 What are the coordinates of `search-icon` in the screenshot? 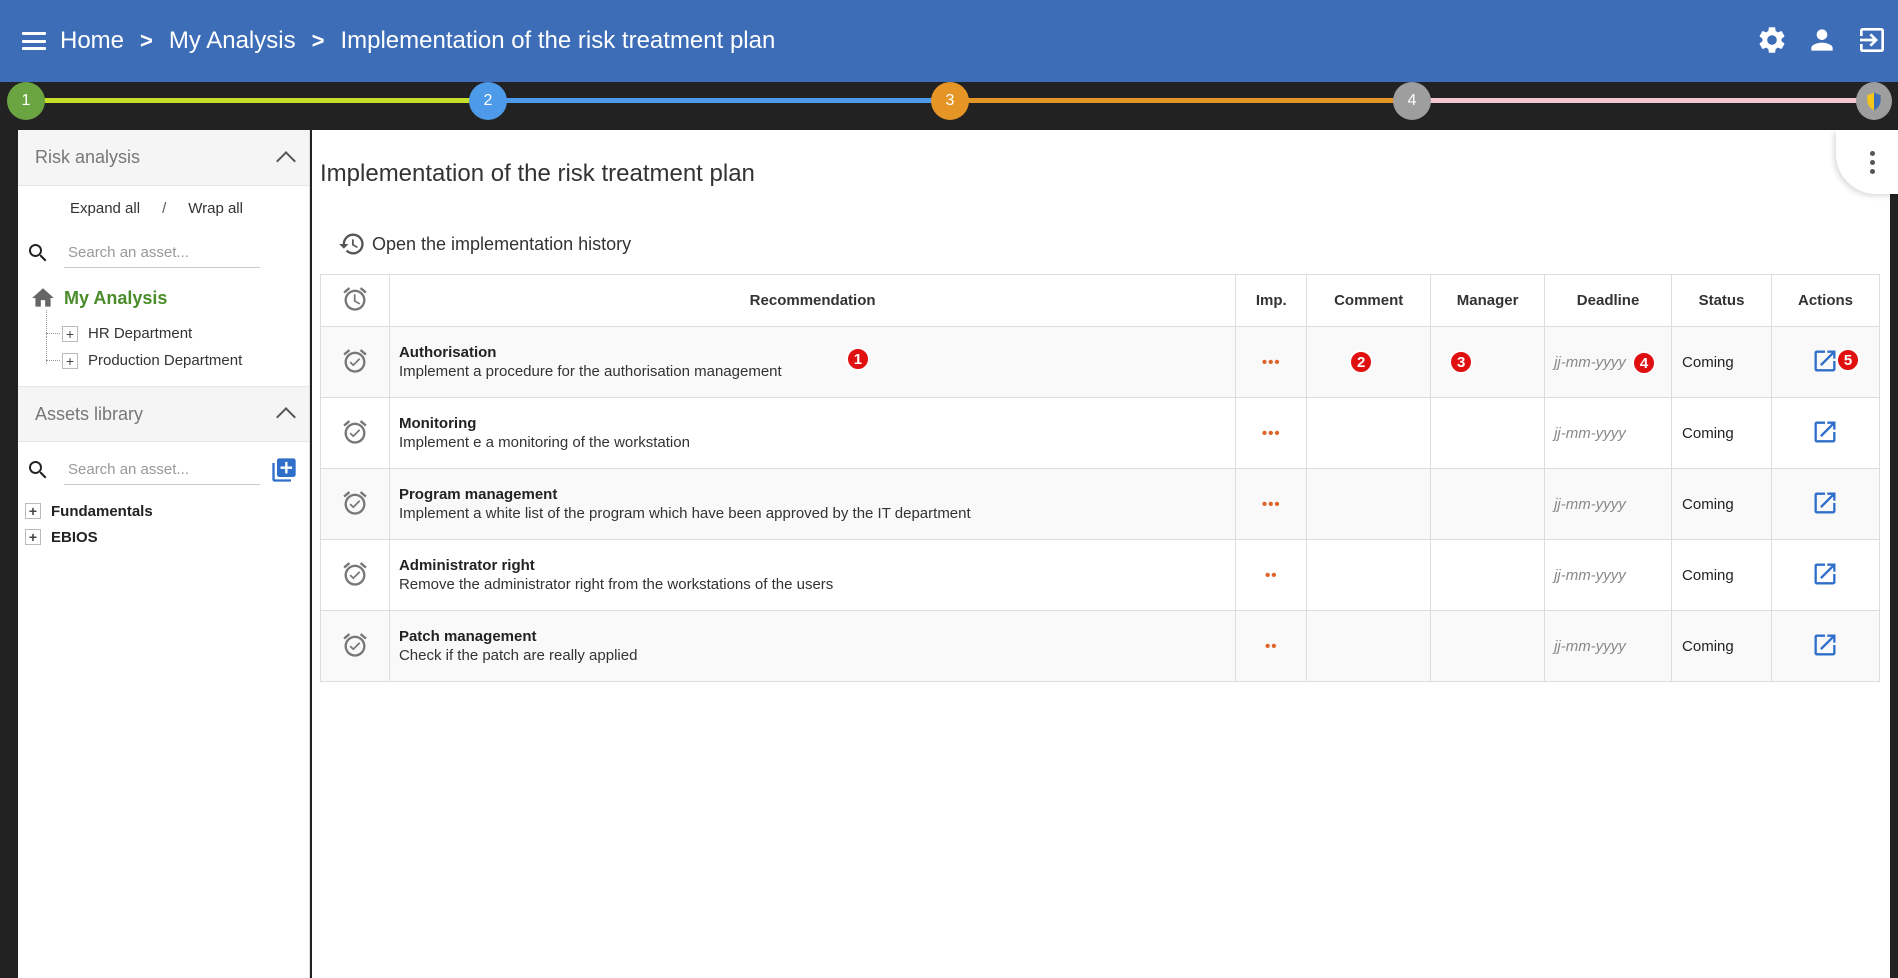 It's located at (38, 253).